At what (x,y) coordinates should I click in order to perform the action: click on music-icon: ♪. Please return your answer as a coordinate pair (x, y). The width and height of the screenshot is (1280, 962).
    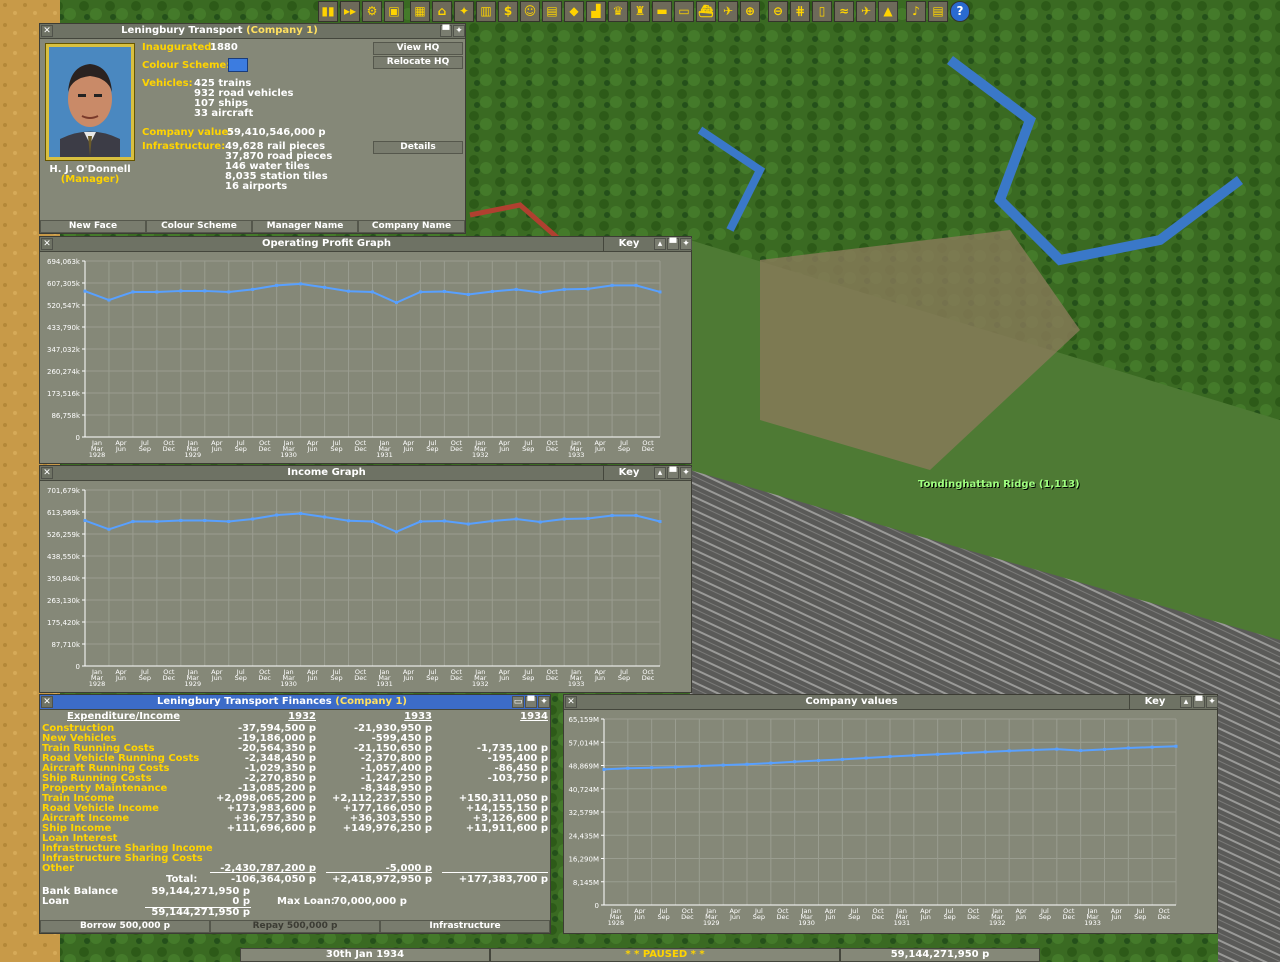
    Looking at the image, I should click on (916, 11).